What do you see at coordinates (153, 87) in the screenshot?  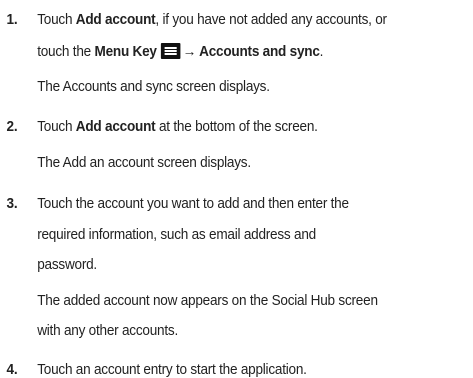 I see `step-result: The Accounts and sync screen displays.` at bounding box center [153, 87].